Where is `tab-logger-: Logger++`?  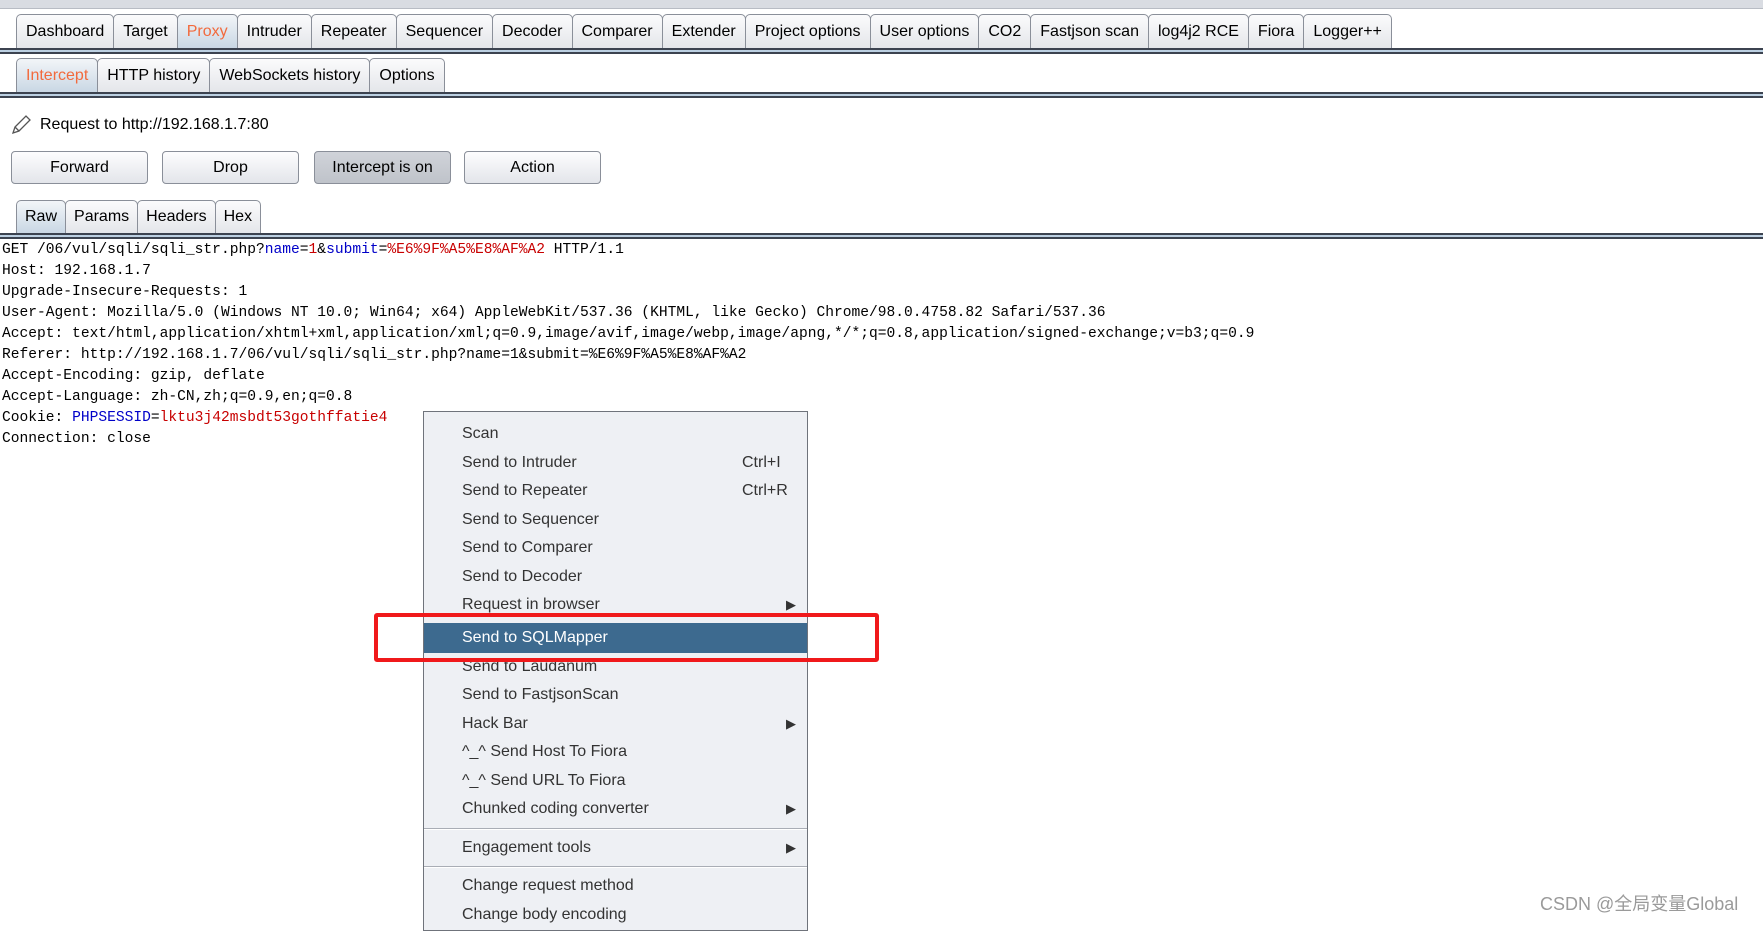
tab-logger-: Logger++ is located at coordinates (1347, 31).